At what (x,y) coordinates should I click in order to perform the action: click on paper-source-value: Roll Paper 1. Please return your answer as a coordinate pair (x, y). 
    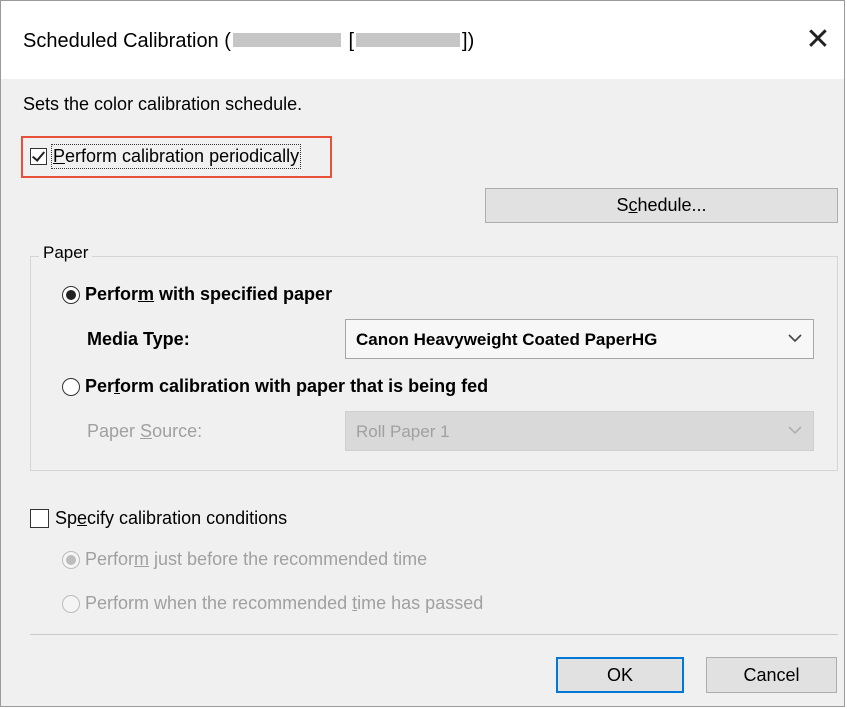
    Looking at the image, I should click on (403, 431).